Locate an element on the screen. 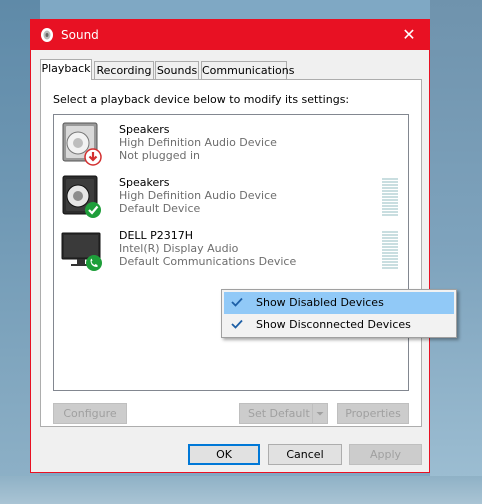 This screenshot has height=504, width=482. device-status: Not plugged in is located at coordinates (160, 155).